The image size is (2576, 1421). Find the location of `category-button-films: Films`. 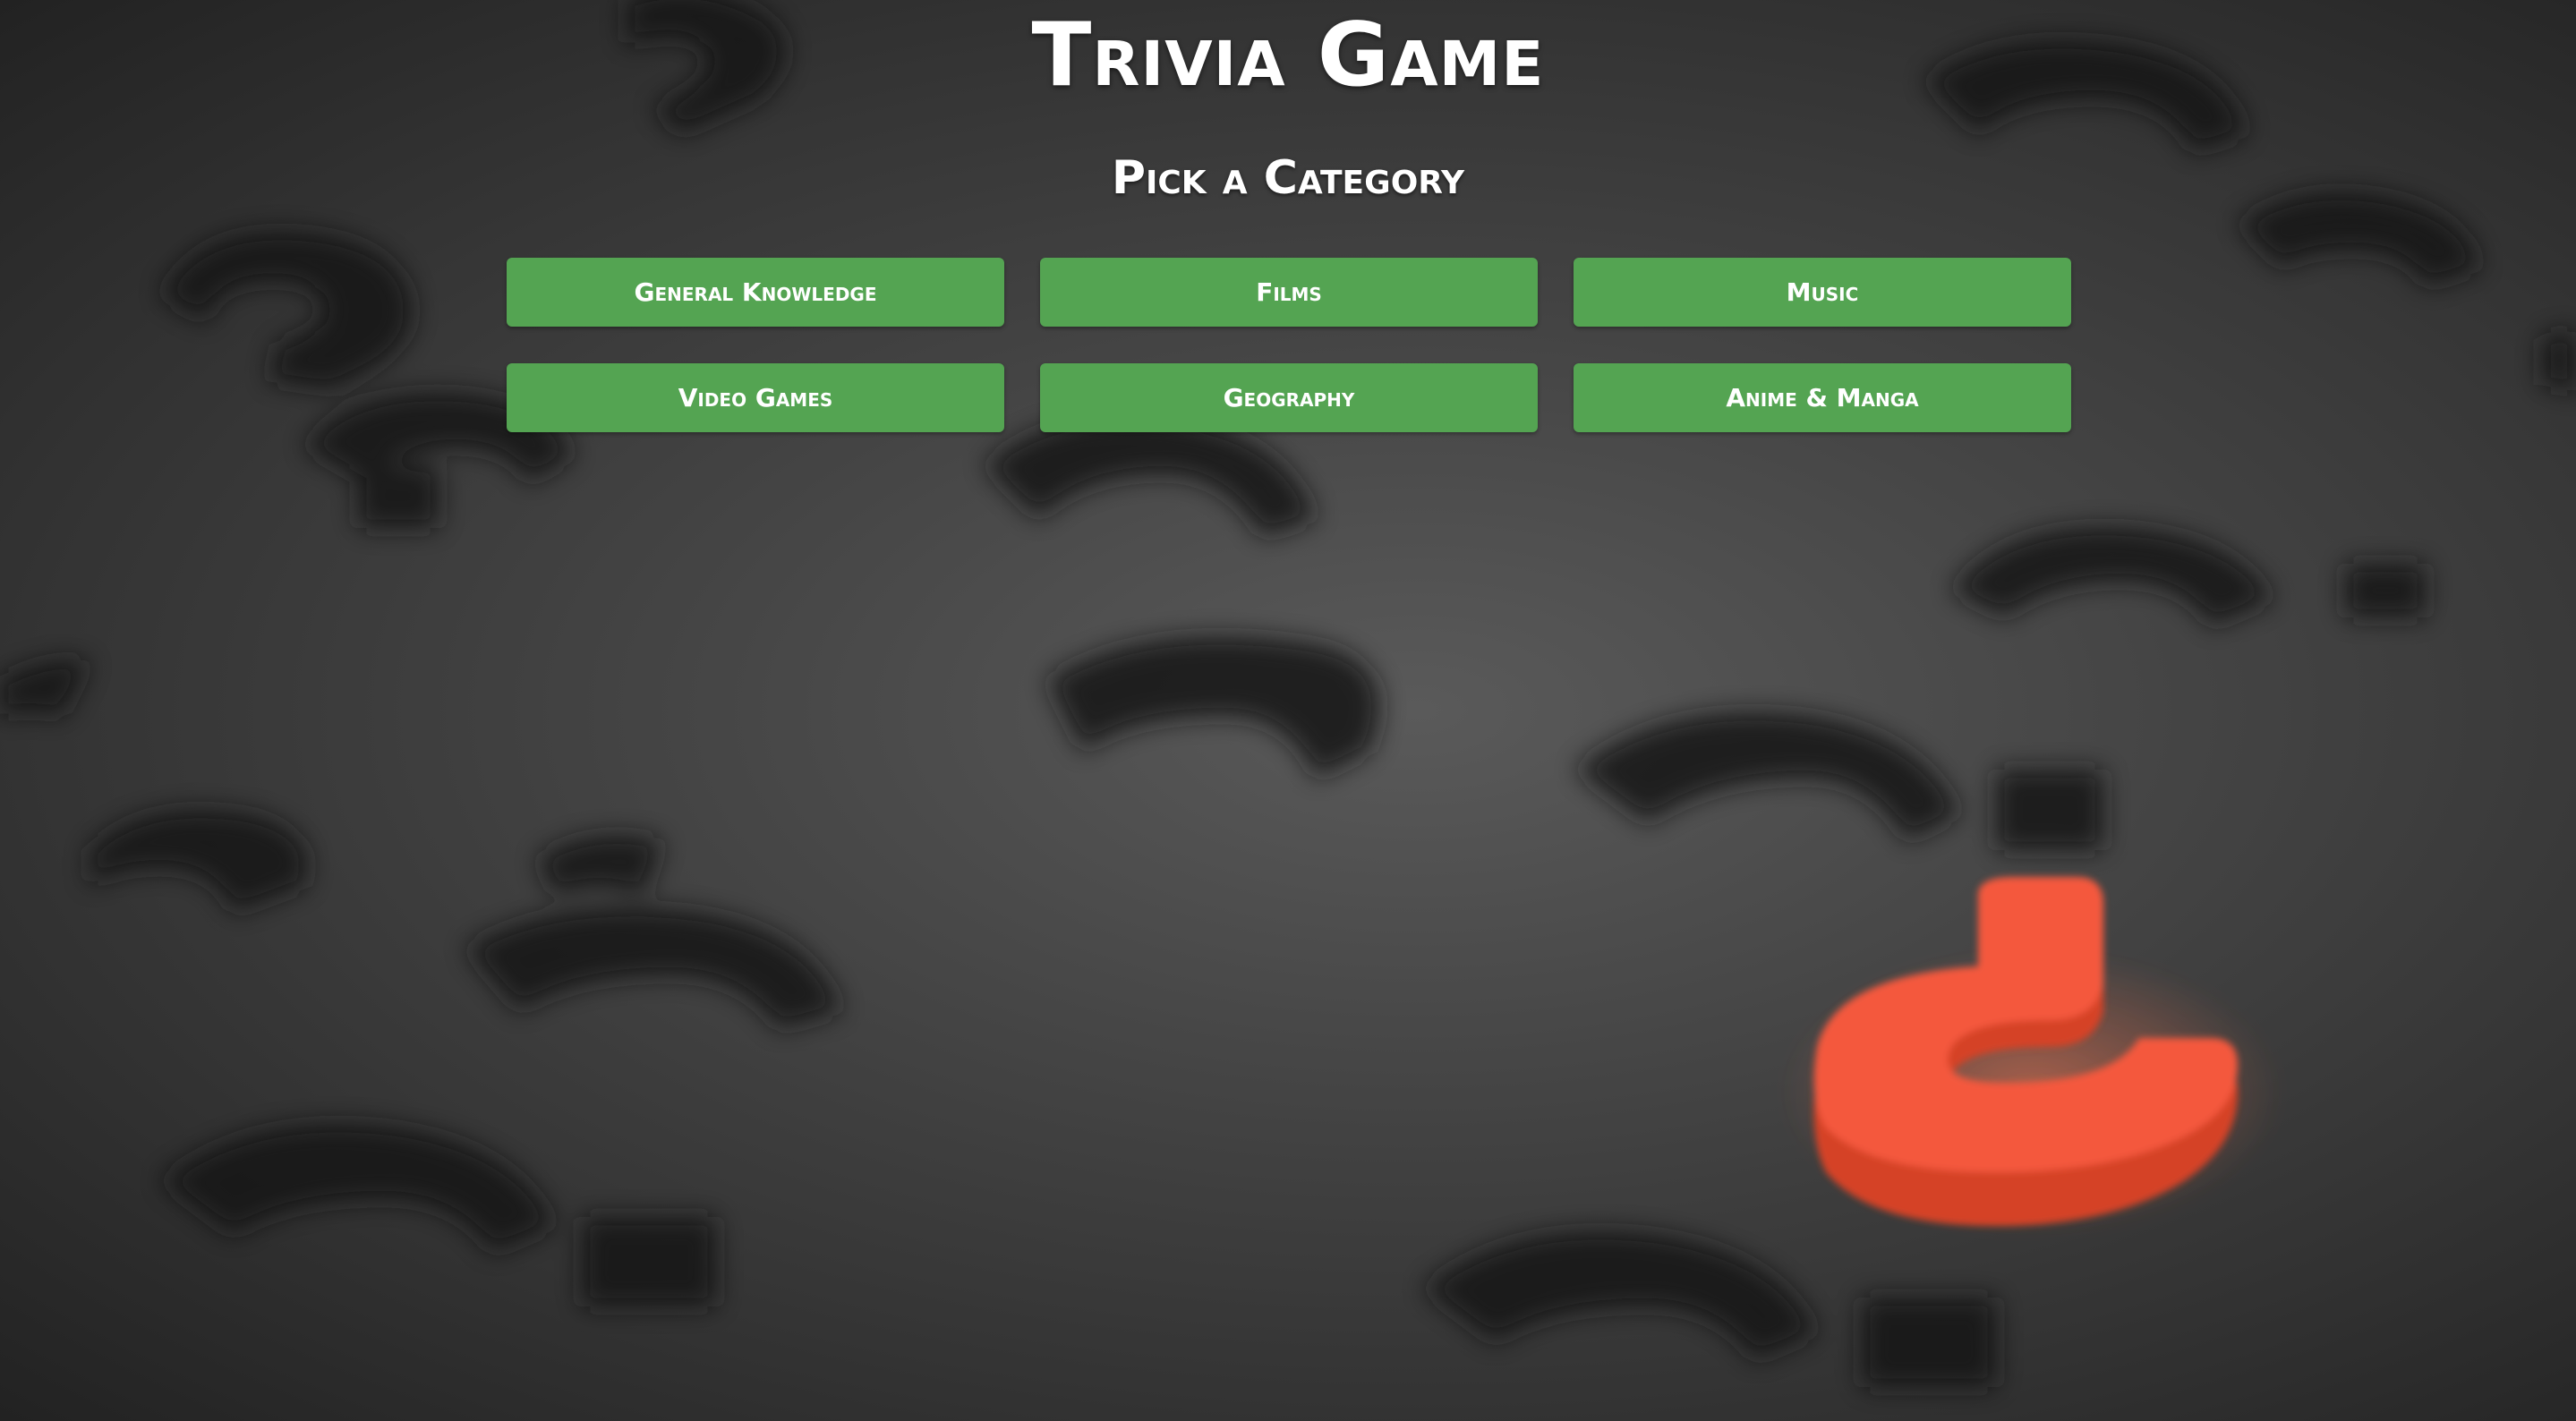

category-button-films: Films is located at coordinates (1289, 292).